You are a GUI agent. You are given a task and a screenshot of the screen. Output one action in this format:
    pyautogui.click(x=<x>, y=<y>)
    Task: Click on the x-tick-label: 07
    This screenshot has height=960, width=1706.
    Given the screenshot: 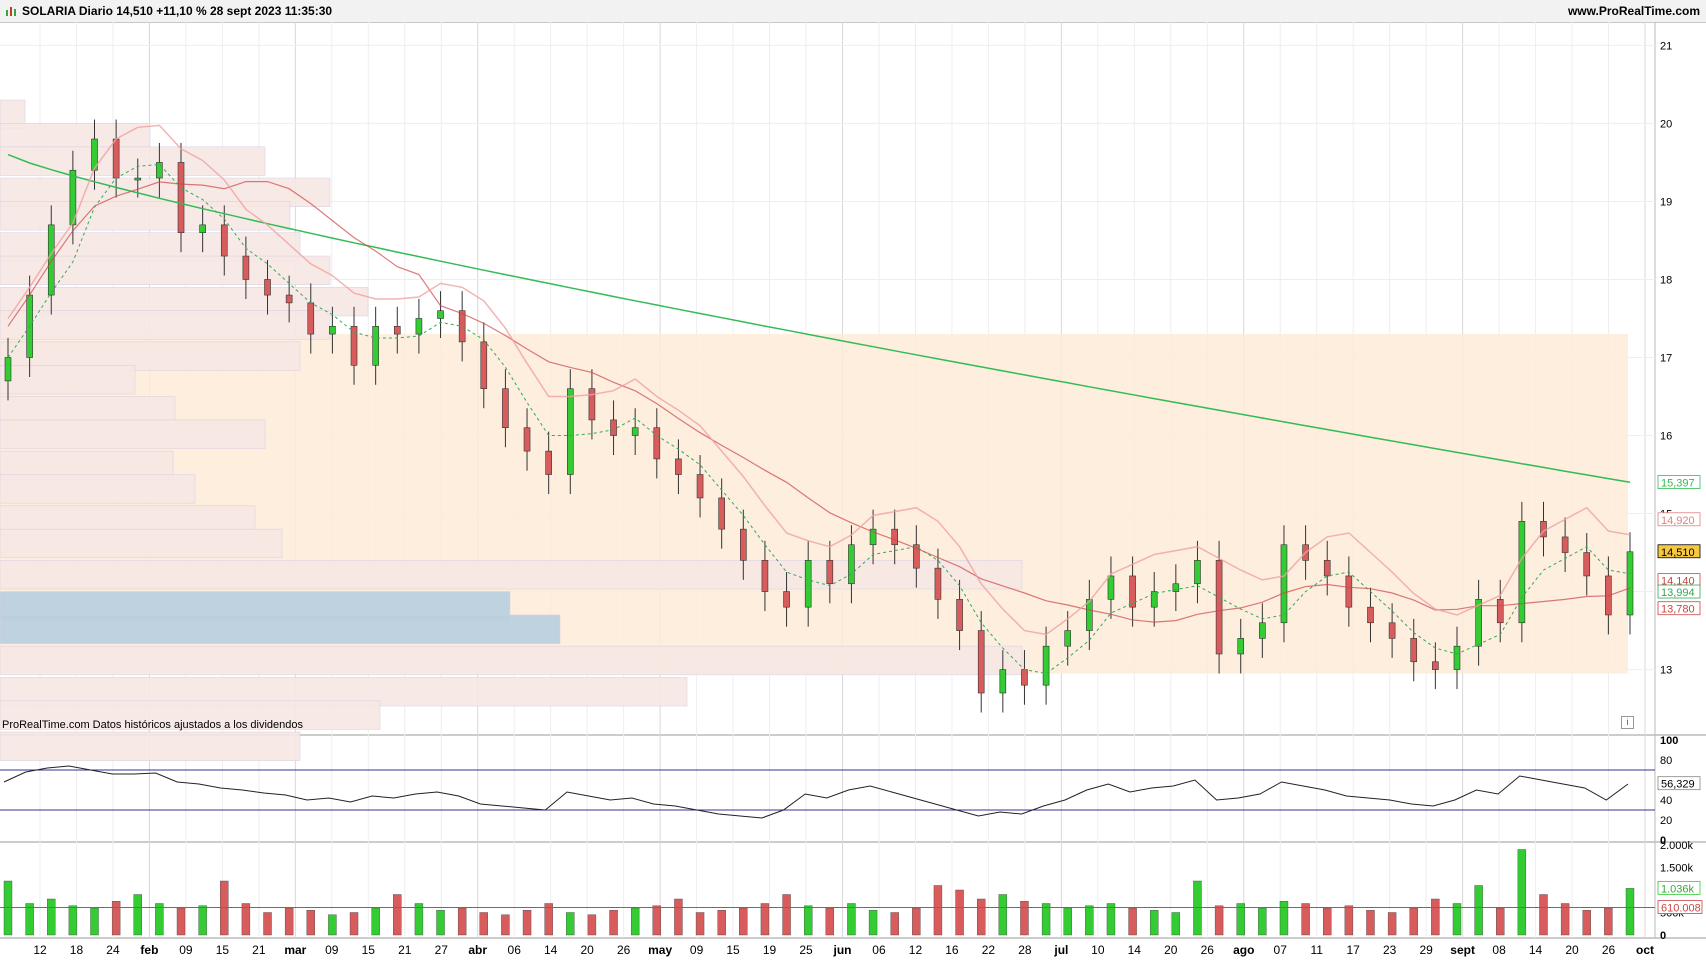 What is the action you would take?
    pyautogui.click(x=1281, y=950)
    